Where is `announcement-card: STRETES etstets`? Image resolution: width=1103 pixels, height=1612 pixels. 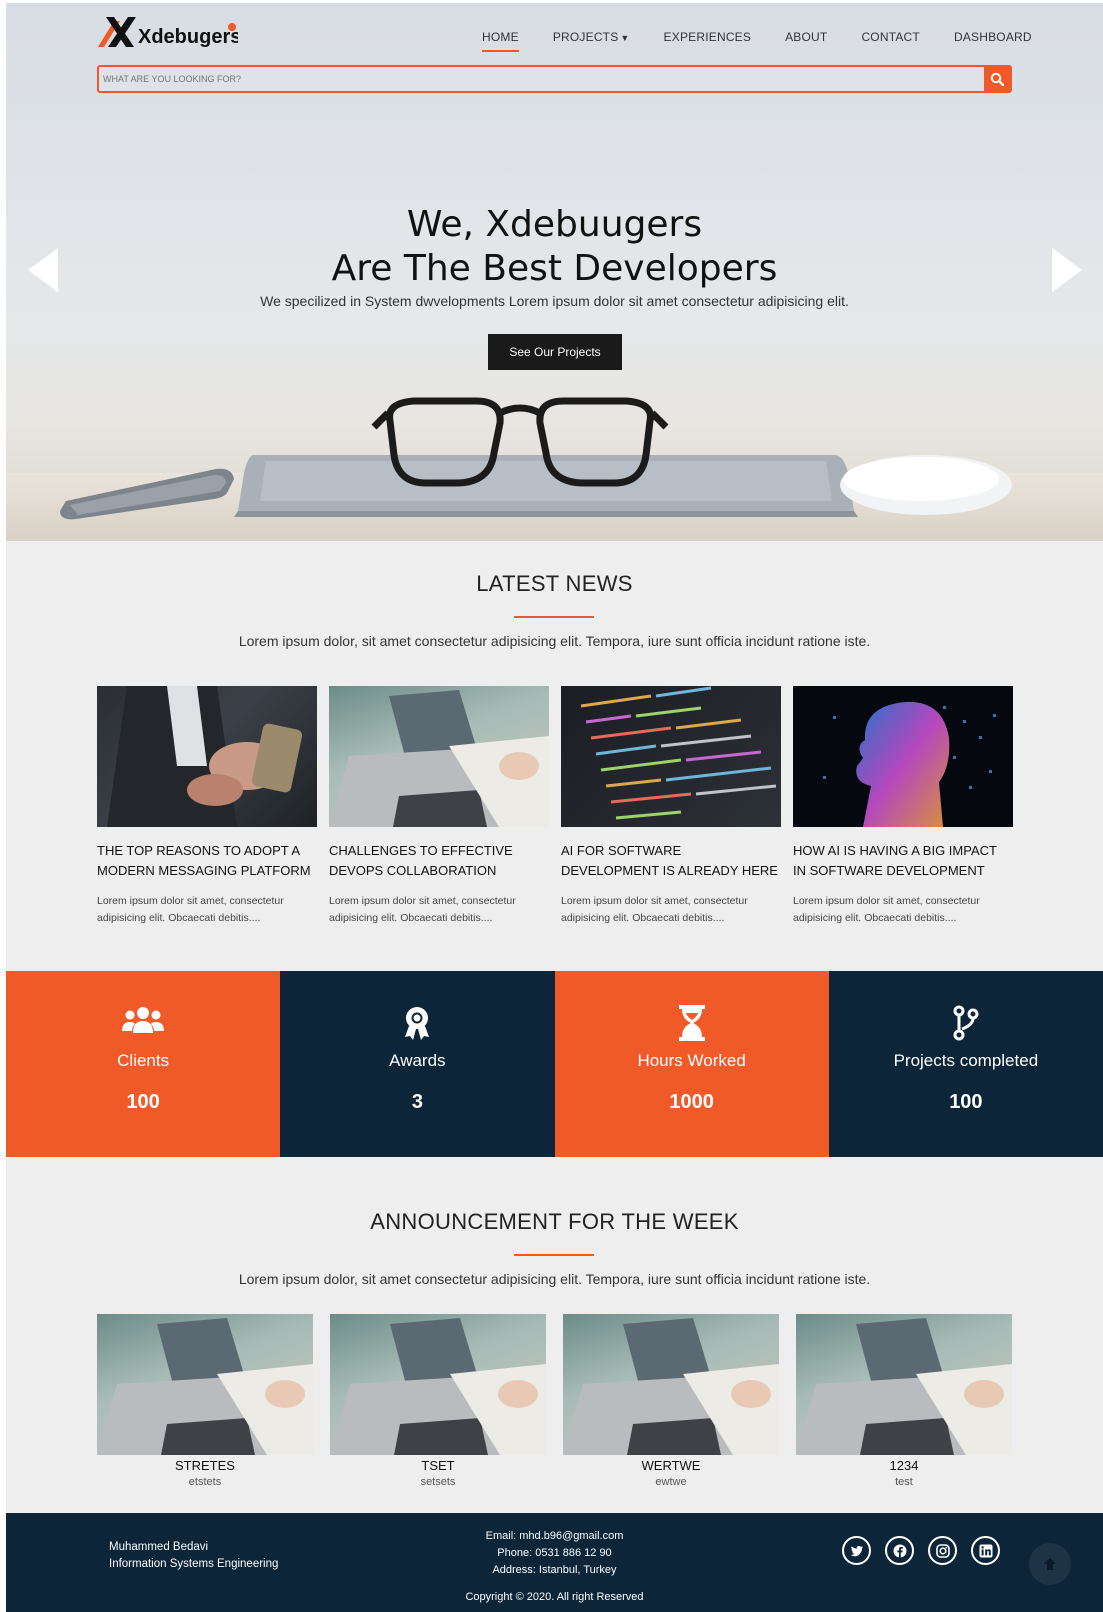 announcement-card: STRETES etstets is located at coordinates (205, 1401).